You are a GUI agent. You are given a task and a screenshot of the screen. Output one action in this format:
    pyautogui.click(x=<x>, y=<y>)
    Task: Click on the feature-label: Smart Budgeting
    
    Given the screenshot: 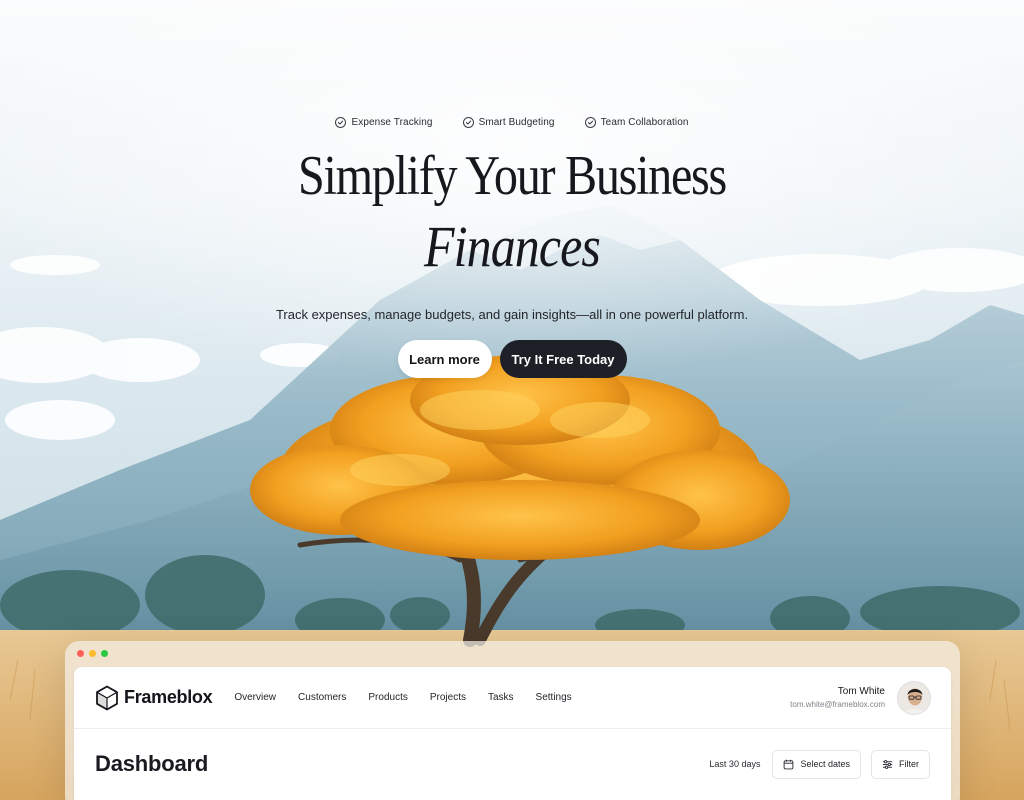 What is the action you would take?
    pyautogui.click(x=516, y=122)
    